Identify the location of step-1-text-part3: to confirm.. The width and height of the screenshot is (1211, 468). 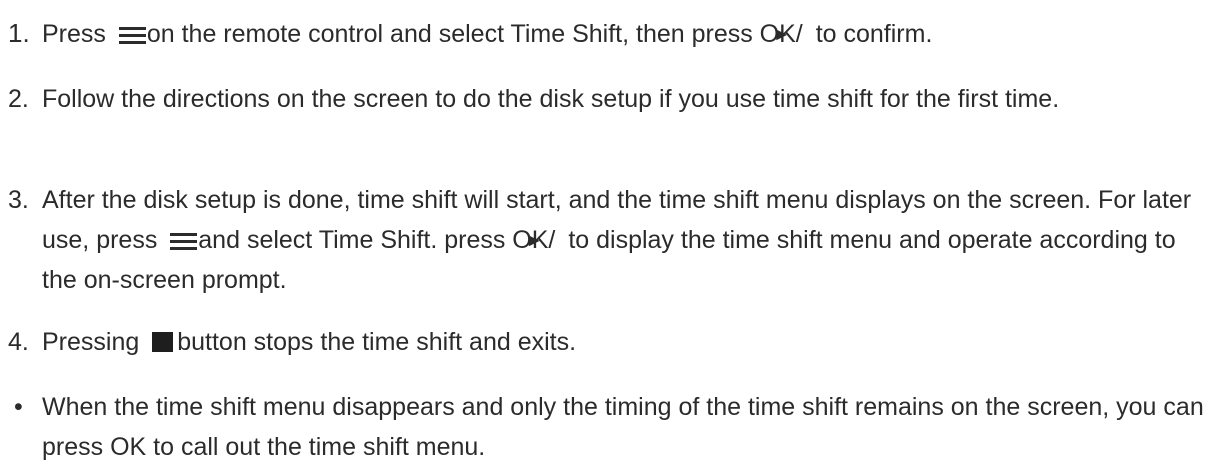
(870, 34).